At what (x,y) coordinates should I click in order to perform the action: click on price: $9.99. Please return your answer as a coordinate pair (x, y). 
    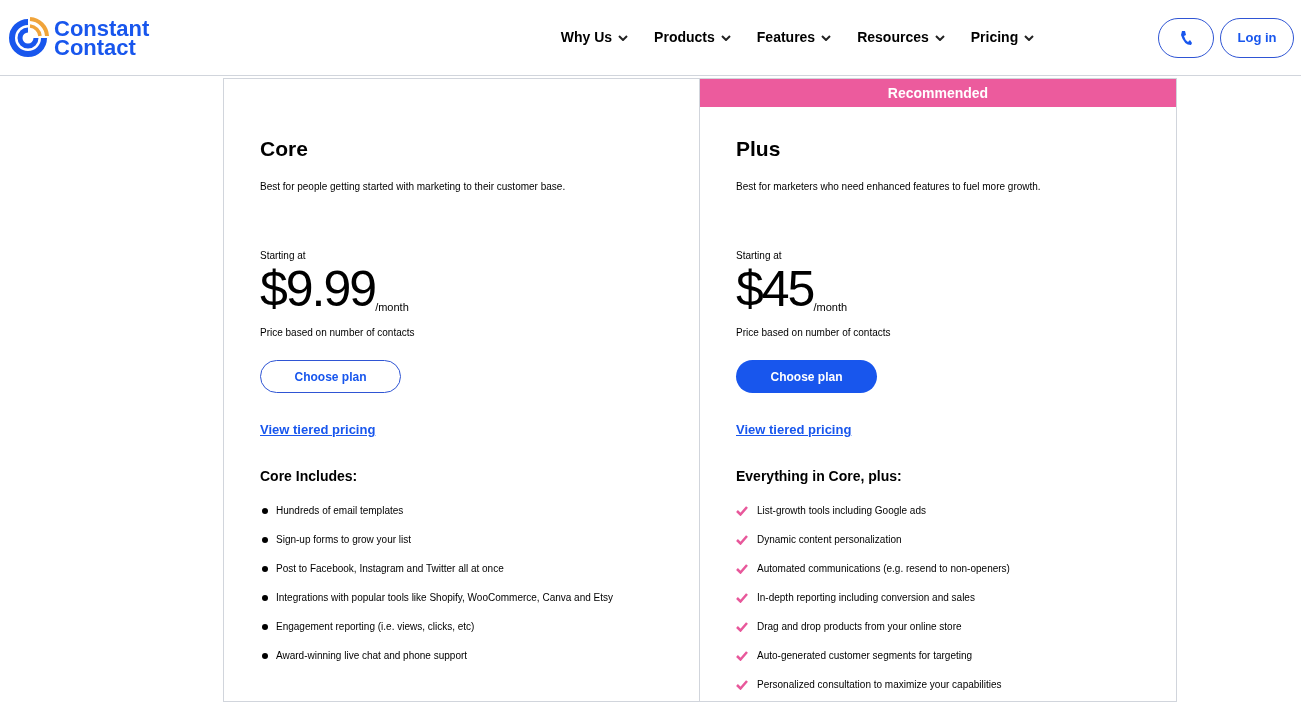
    Looking at the image, I should click on (318, 289).